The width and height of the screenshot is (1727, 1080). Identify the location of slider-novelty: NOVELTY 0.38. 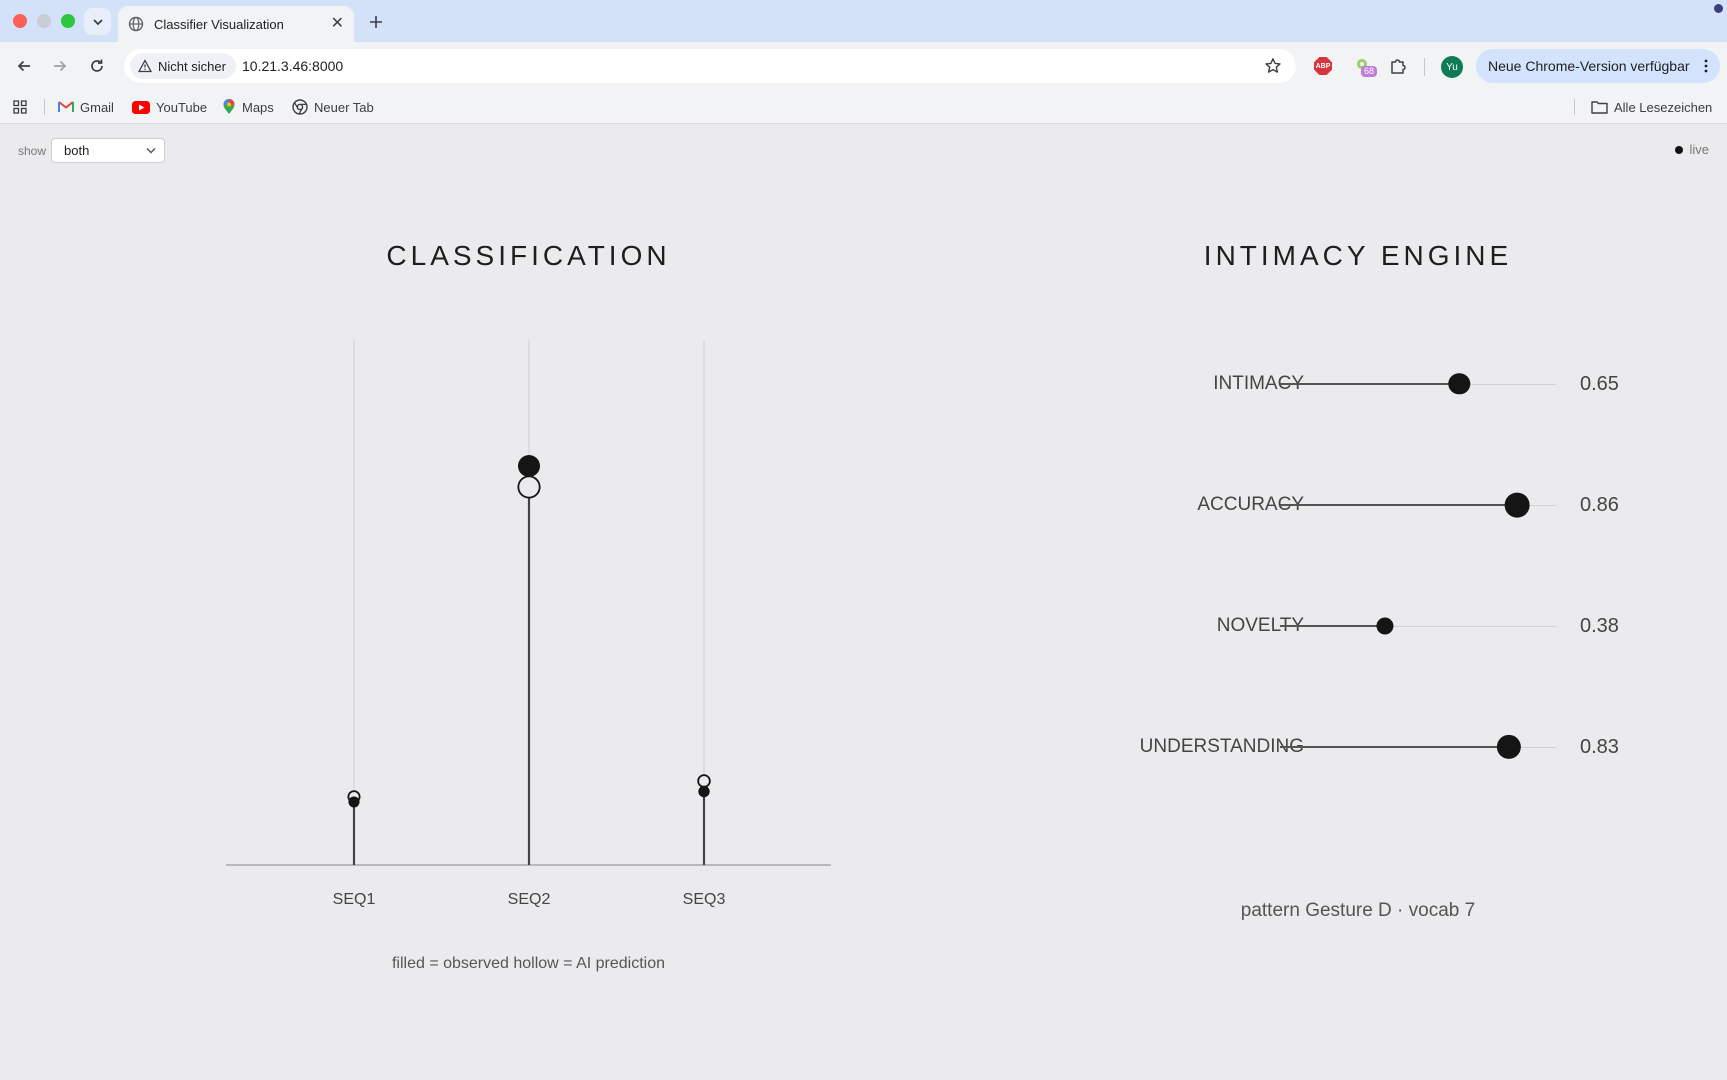
(1360, 626).